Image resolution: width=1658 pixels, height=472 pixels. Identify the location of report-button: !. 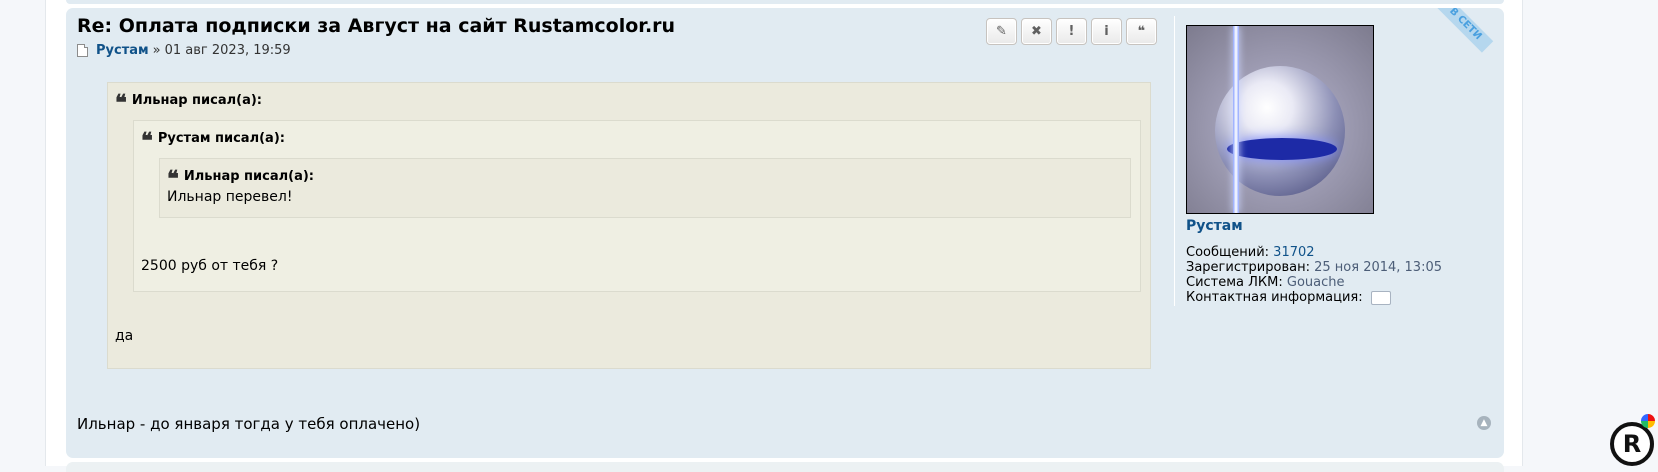
(1071, 31).